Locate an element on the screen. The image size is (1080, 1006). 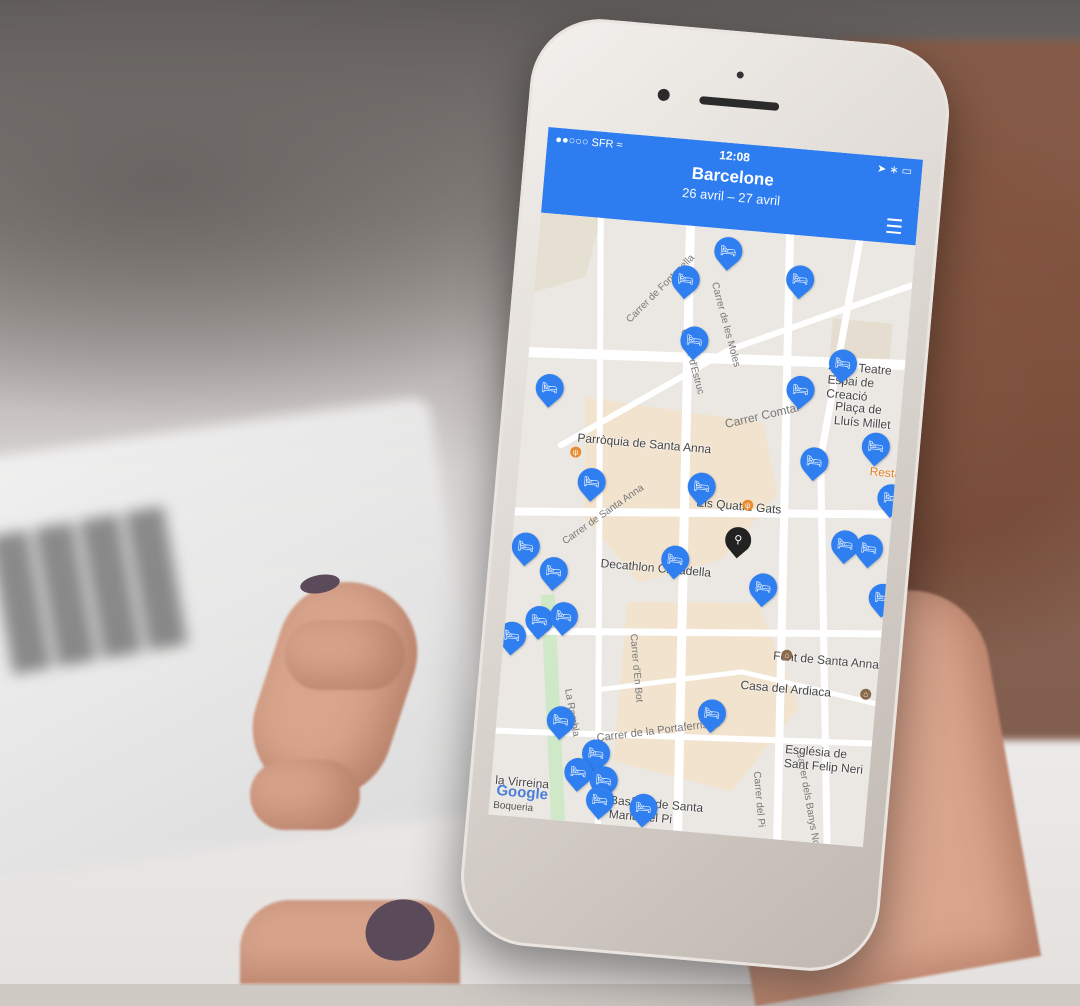
place-label: Plaça de Lluís Millet is located at coordinates (867, 416).